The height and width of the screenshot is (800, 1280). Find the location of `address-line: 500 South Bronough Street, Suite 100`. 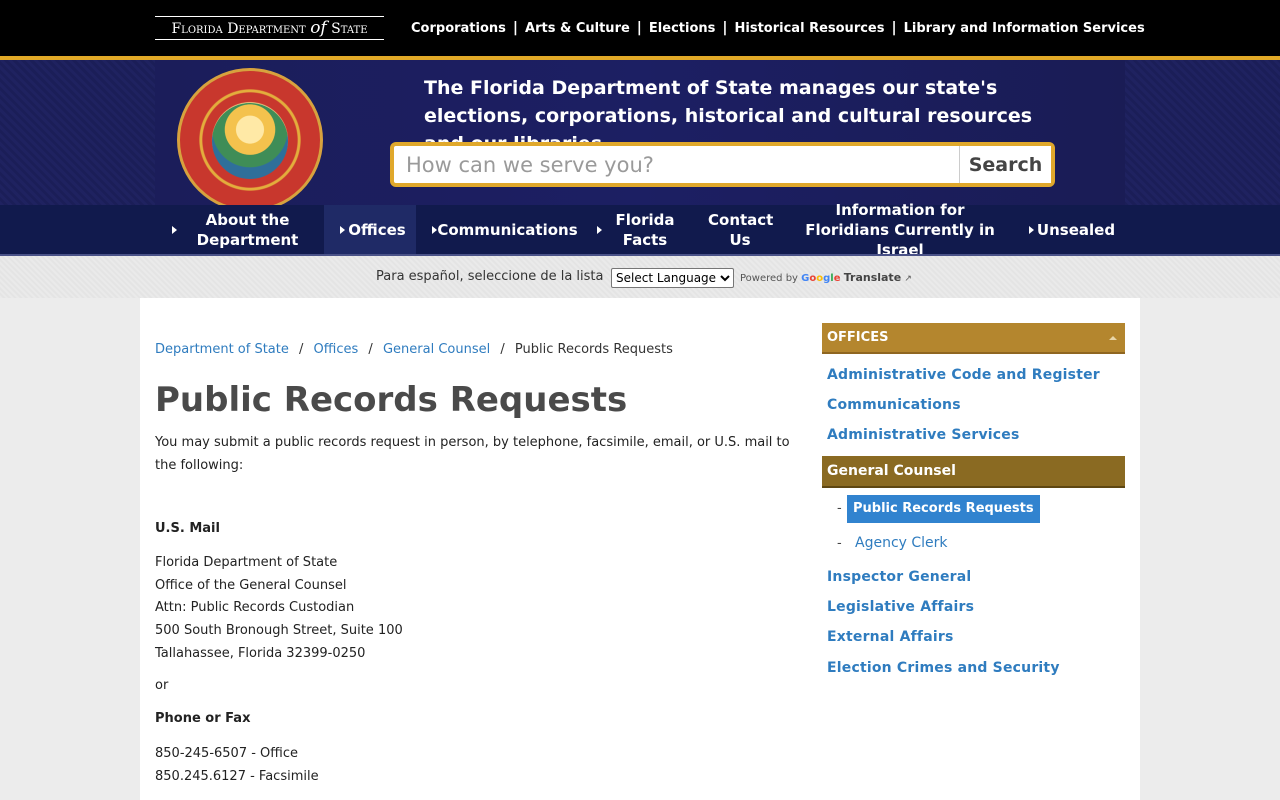

address-line: 500 South Bronough Street, Suite 100 is located at coordinates (279, 631).